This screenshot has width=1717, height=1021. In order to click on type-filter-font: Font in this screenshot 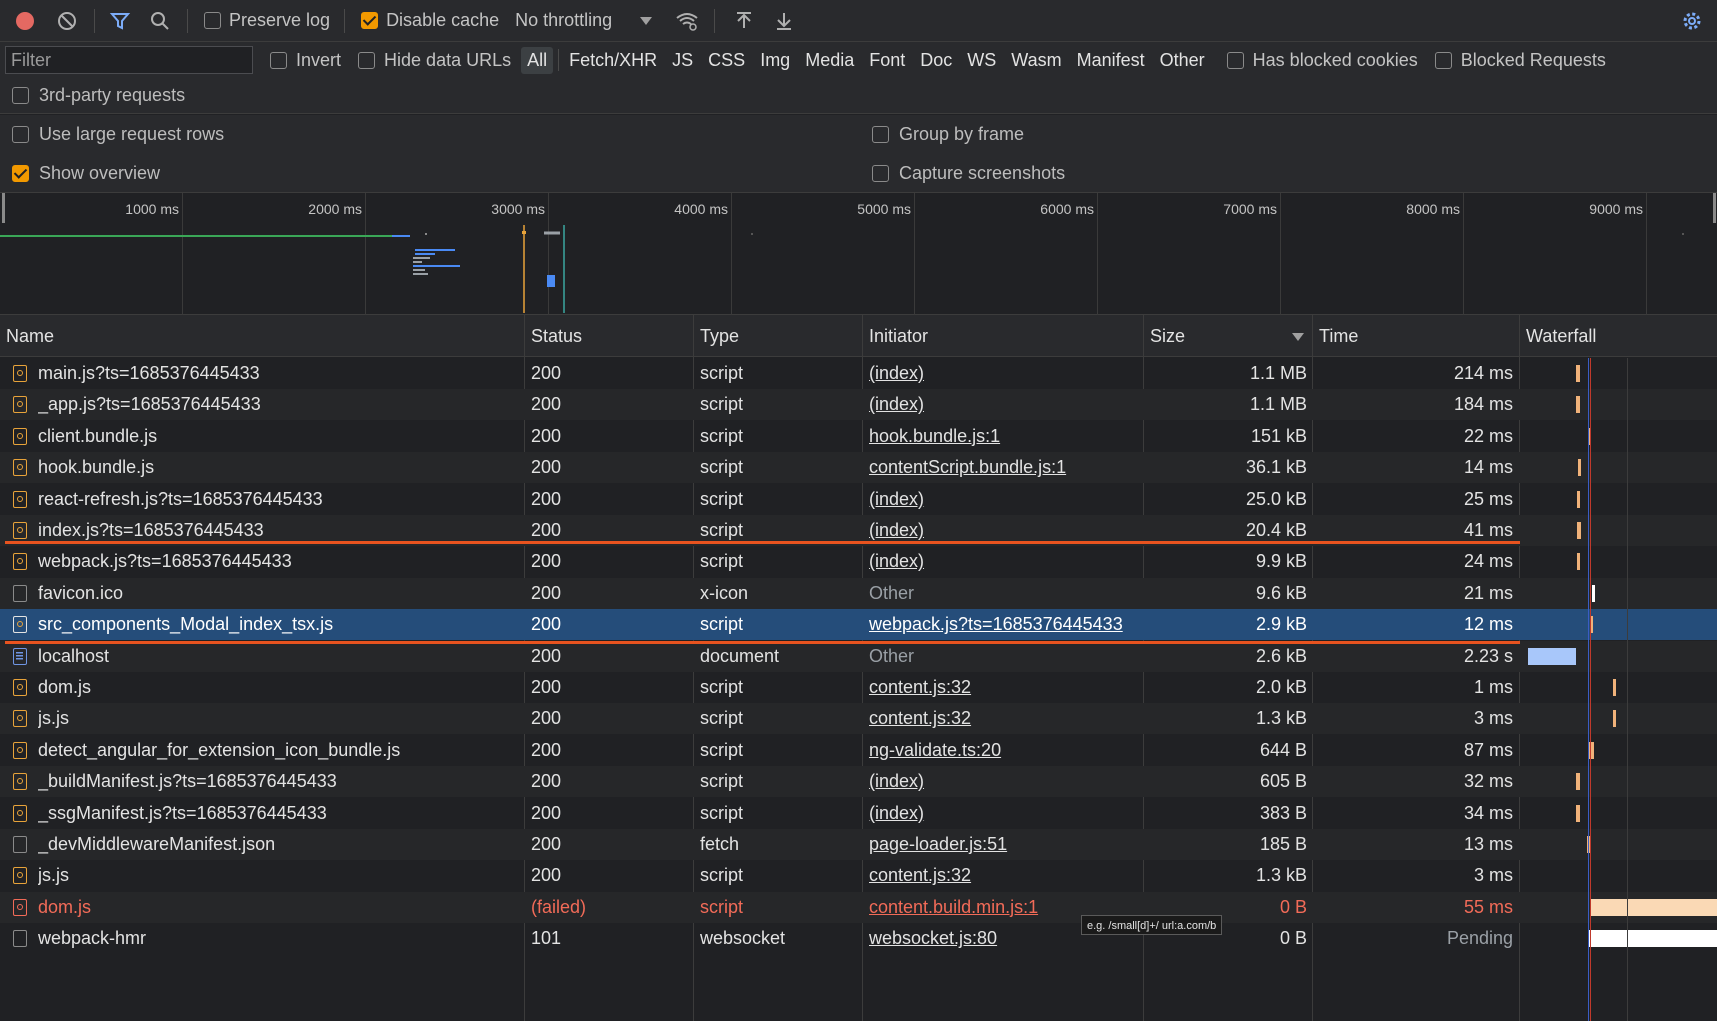, I will do `click(887, 60)`.